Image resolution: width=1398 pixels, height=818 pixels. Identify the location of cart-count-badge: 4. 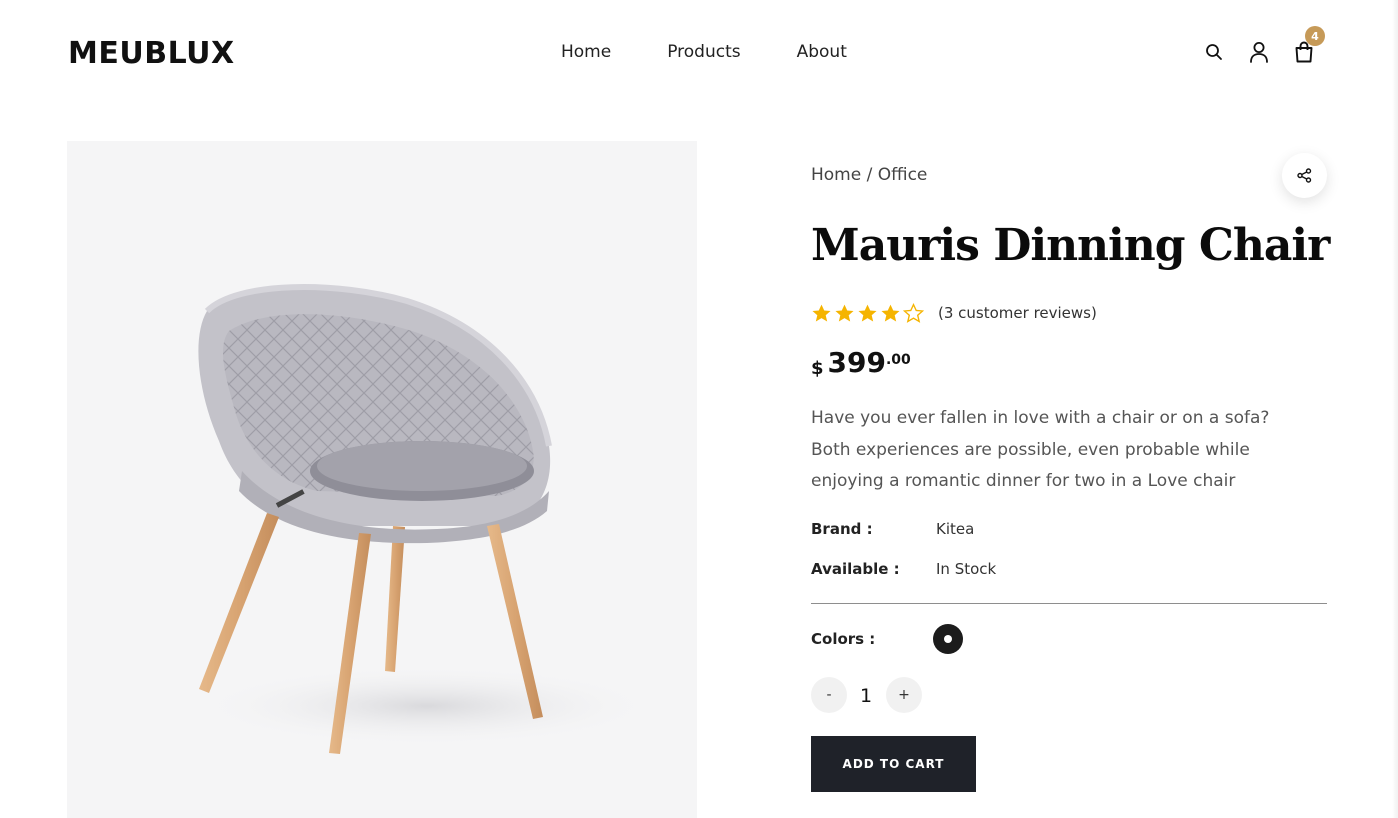
(1315, 36).